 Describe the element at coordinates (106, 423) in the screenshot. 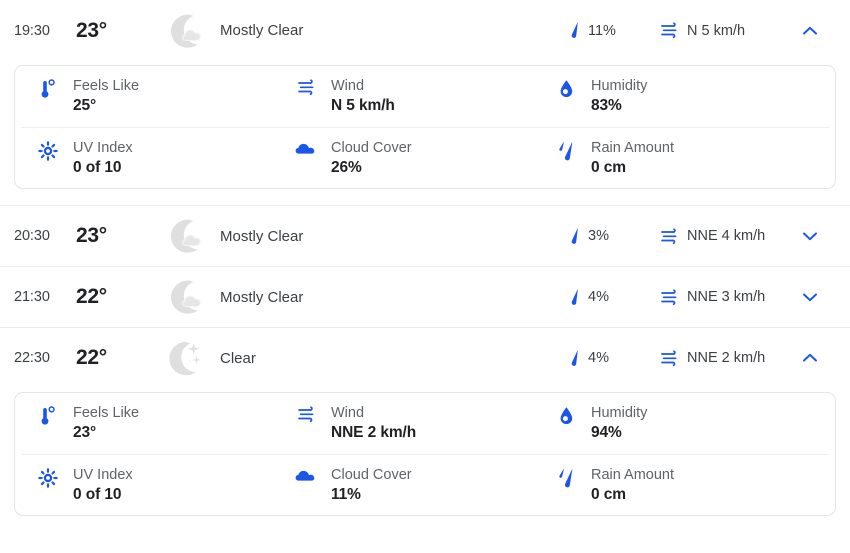

I see `feels-like-text: Feels Like 23°` at that location.